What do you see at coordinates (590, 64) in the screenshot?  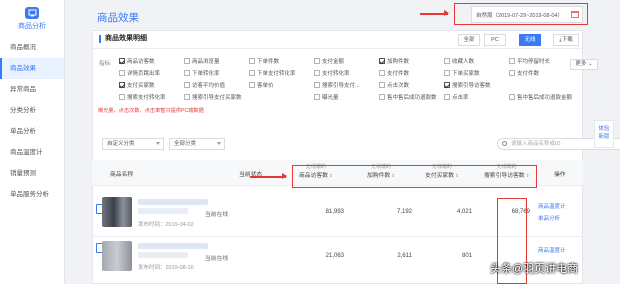 I see `chevron-down-icon: ⌄` at bounding box center [590, 64].